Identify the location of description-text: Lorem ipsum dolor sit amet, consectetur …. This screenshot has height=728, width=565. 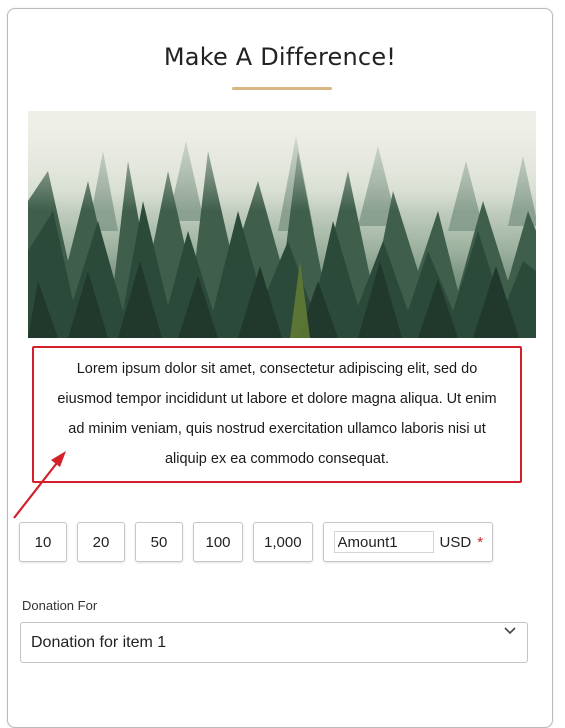
(277, 414).